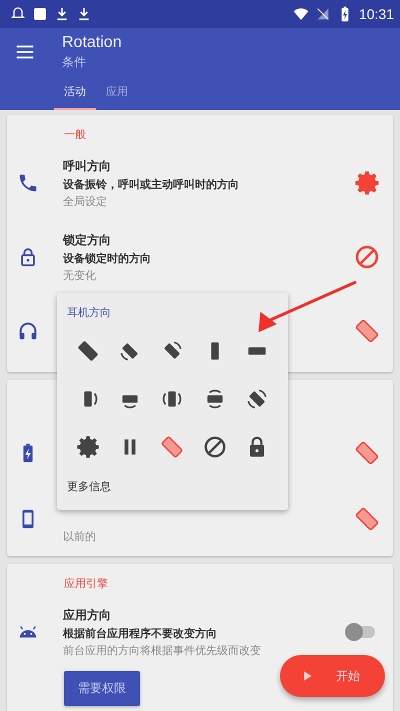 This screenshot has height=711, width=400. Describe the element at coordinates (140, 633) in the screenshot. I see `setting-description: 根据前台应用程序不要改变方向` at that location.